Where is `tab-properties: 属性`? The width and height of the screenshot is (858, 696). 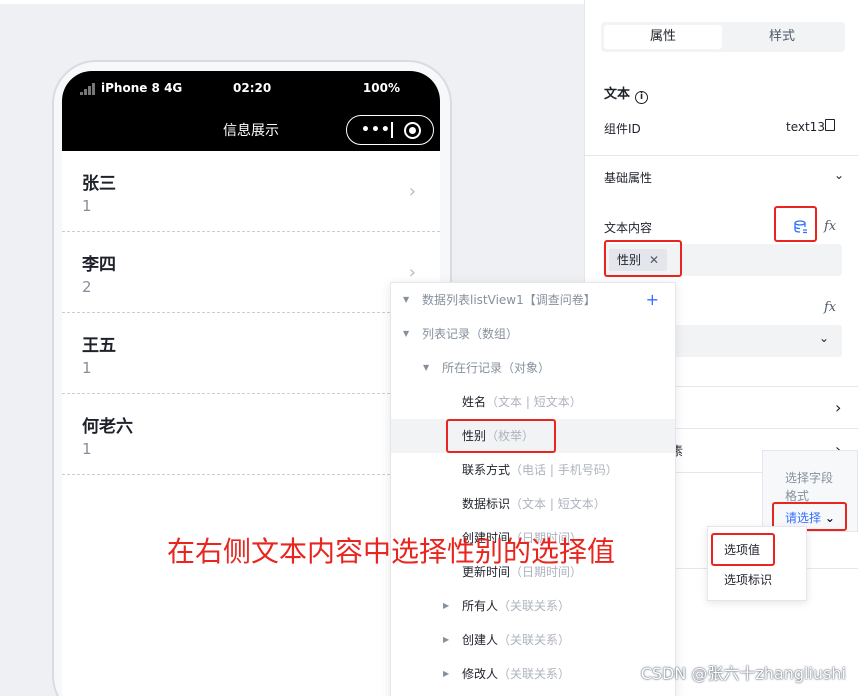 tab-properties: 属性 is located at coordinates (663, 37).